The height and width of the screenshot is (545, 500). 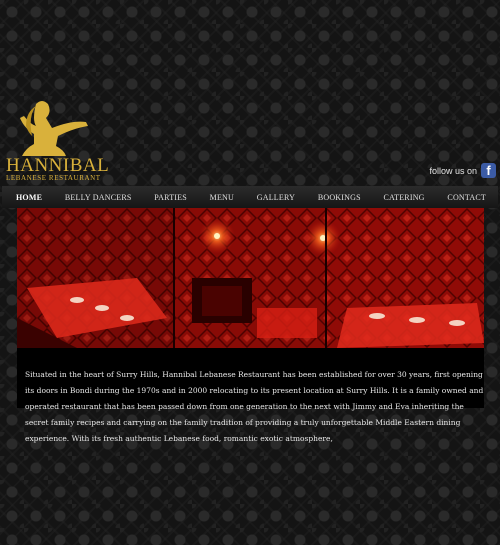 I want to click on brand-subtitle: LEBANESE RESTAURANT, so click(x=53, y=178).